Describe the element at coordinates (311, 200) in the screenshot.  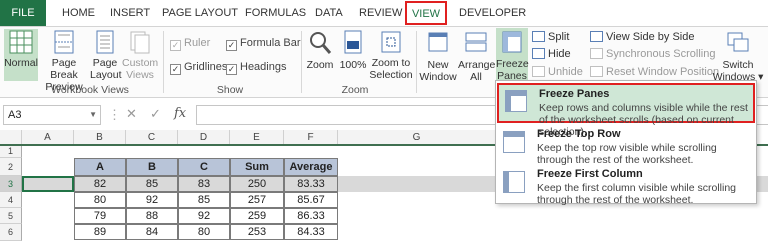
I see `table-cell: 85.67` at that location.